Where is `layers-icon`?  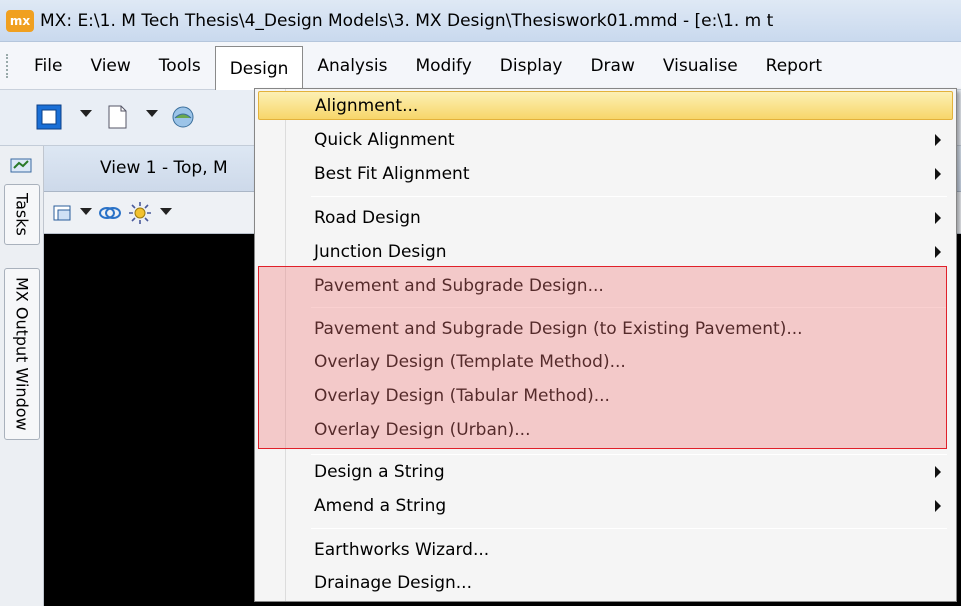
layers-icon is located at coordinates (63, 213).